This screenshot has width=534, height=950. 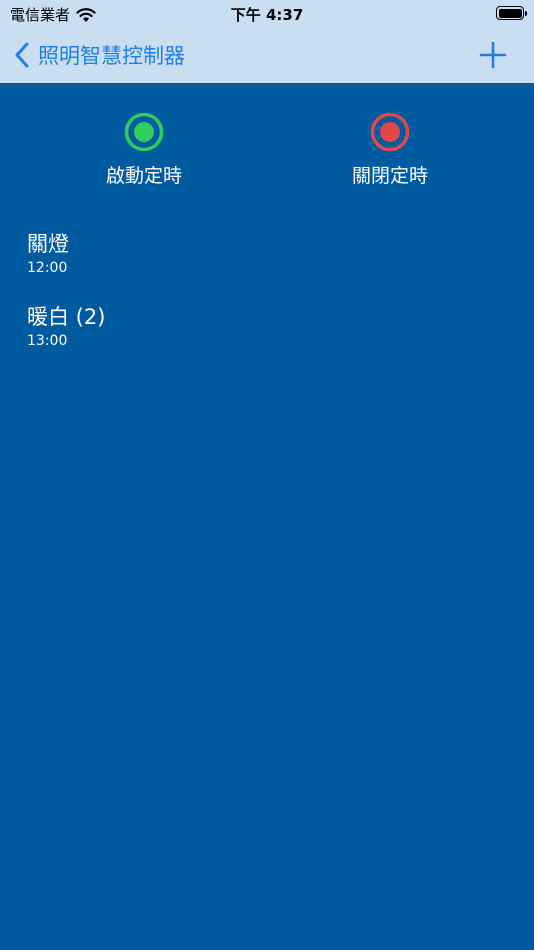 I want to click on top-bar: 電信業者 下午 4:37 照明智慧控制器, so click(x=267, y=41).